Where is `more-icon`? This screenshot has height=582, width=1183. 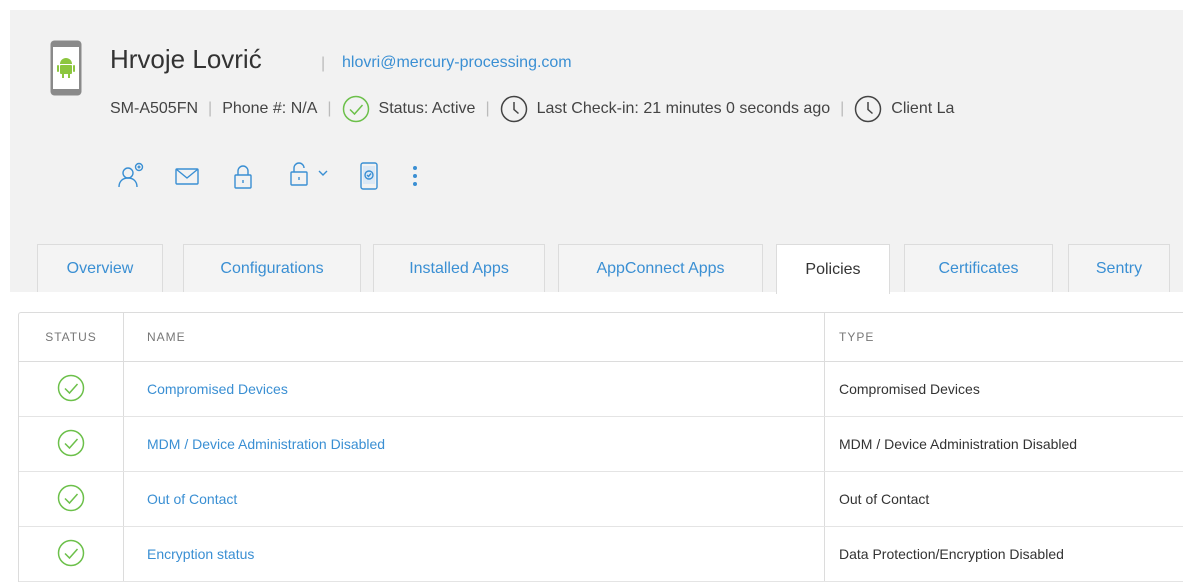
more-icon is located at coordinates (415, 176).